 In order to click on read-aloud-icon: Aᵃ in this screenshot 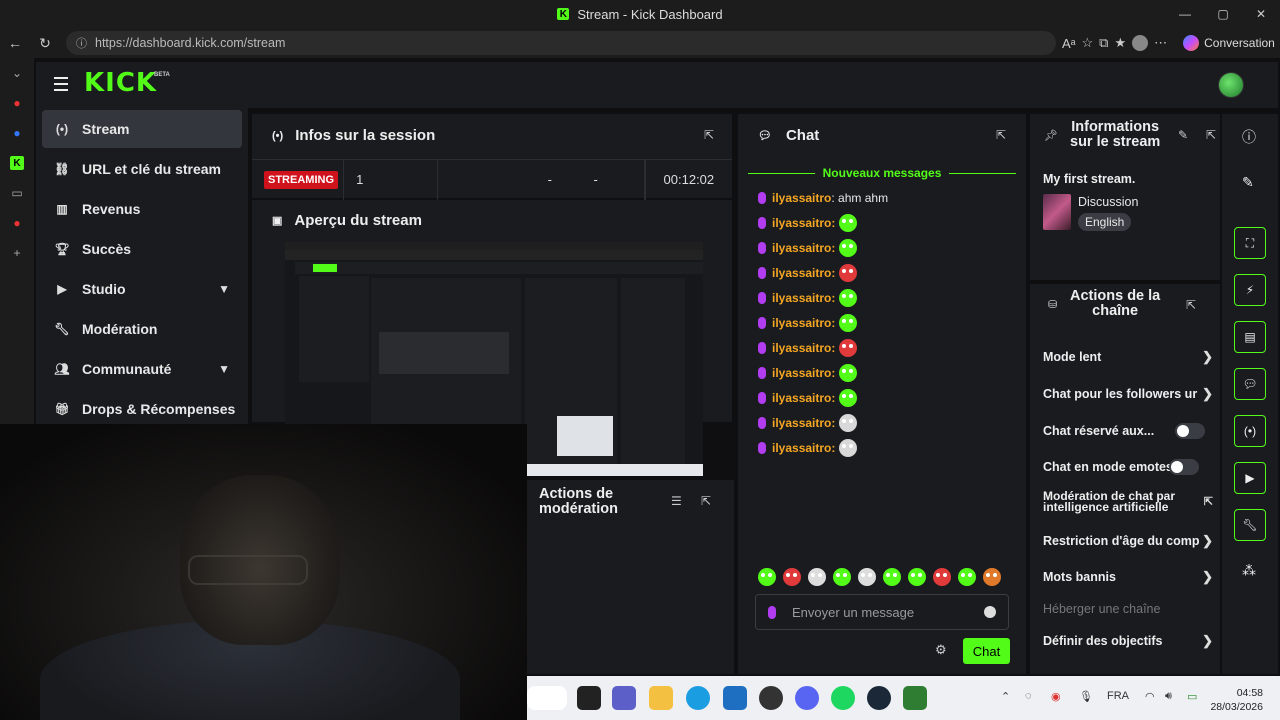, I will do `click(1069, 43)`.